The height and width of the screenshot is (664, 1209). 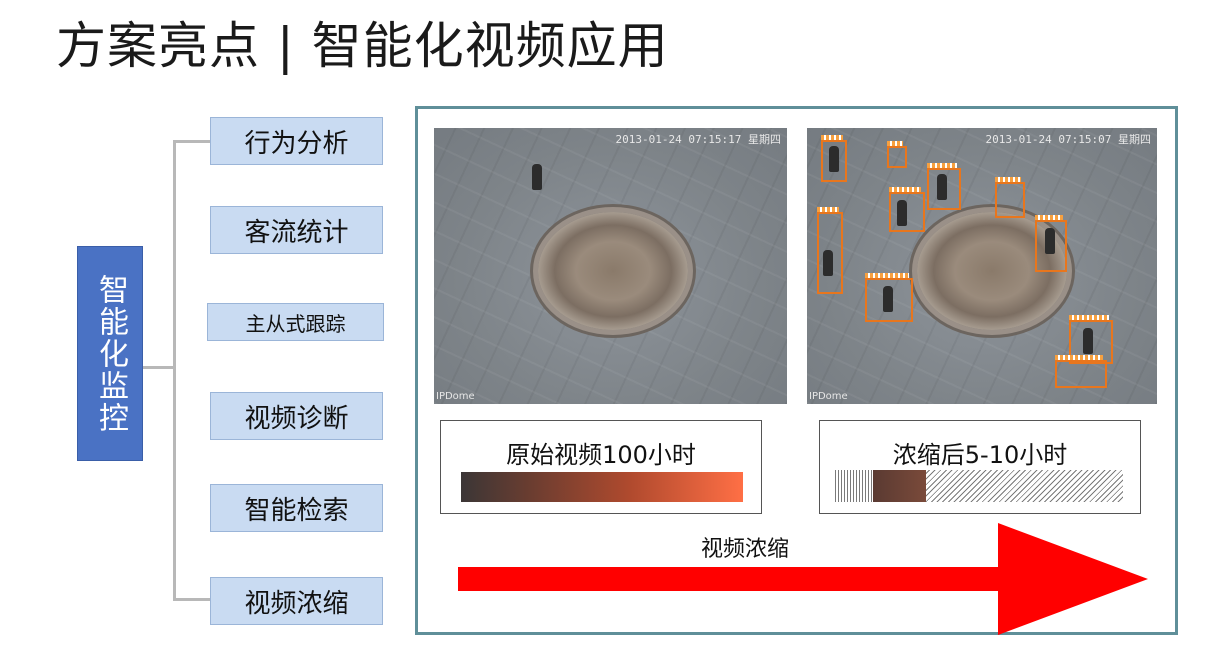 What do you see at coordinates (982, 266) in the screenshot?
I see `camera-frame-condensed: 2013-01-24 07:15:07 星期四 IPDome` at bounding box center [982, 266].